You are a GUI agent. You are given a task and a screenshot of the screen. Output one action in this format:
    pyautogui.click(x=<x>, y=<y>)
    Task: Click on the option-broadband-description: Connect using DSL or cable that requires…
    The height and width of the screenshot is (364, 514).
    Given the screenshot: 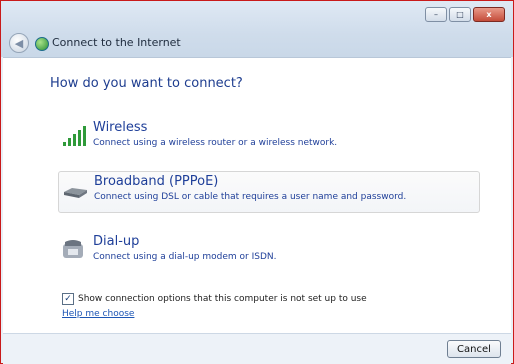 What is the action you would take?
    pyautogui.click(x=250, y=197)
    